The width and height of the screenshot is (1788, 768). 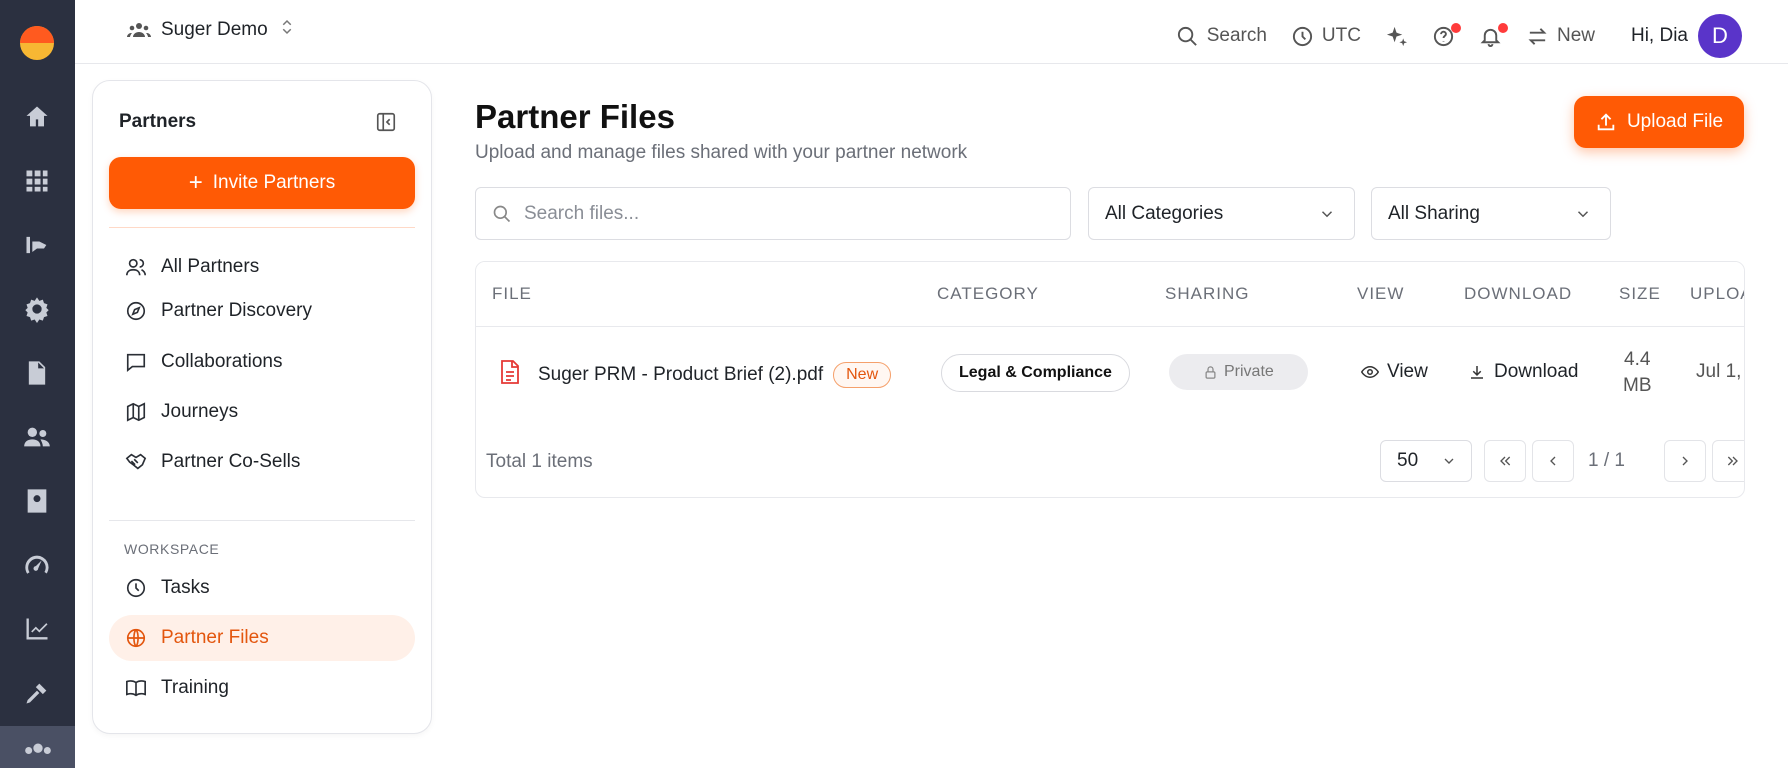 I want to click on document-icon, so click(x=37, y=373).